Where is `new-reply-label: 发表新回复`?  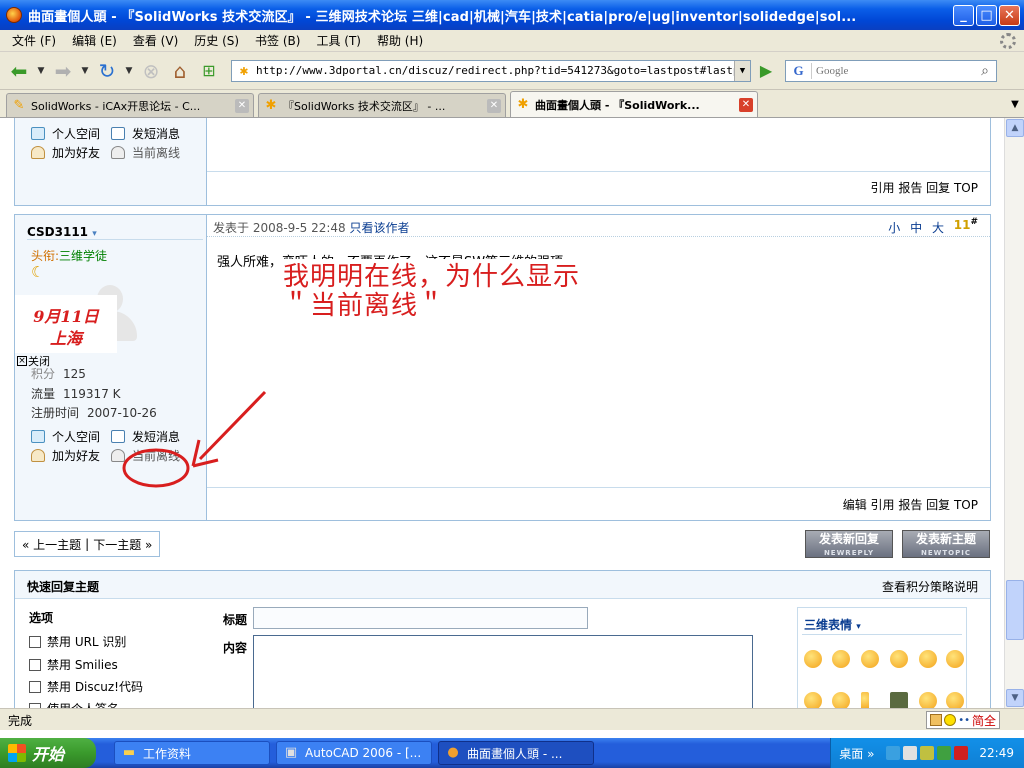 new-reply-label: 发表新回复 is located at coordinates (849, 539).